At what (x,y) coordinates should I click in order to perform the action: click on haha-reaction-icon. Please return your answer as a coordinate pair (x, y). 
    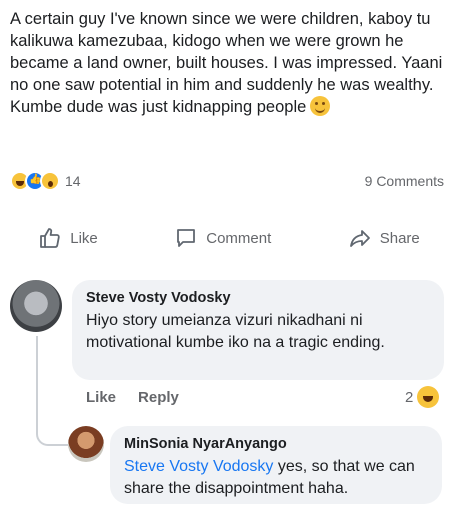
    Looking at the image, I should click on (428, 397).